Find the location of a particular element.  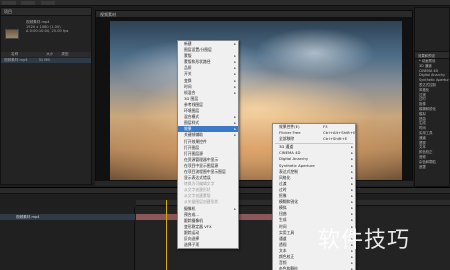

effects-panel-tab-row: 效果和预设 is located at coordinates (432, 55).